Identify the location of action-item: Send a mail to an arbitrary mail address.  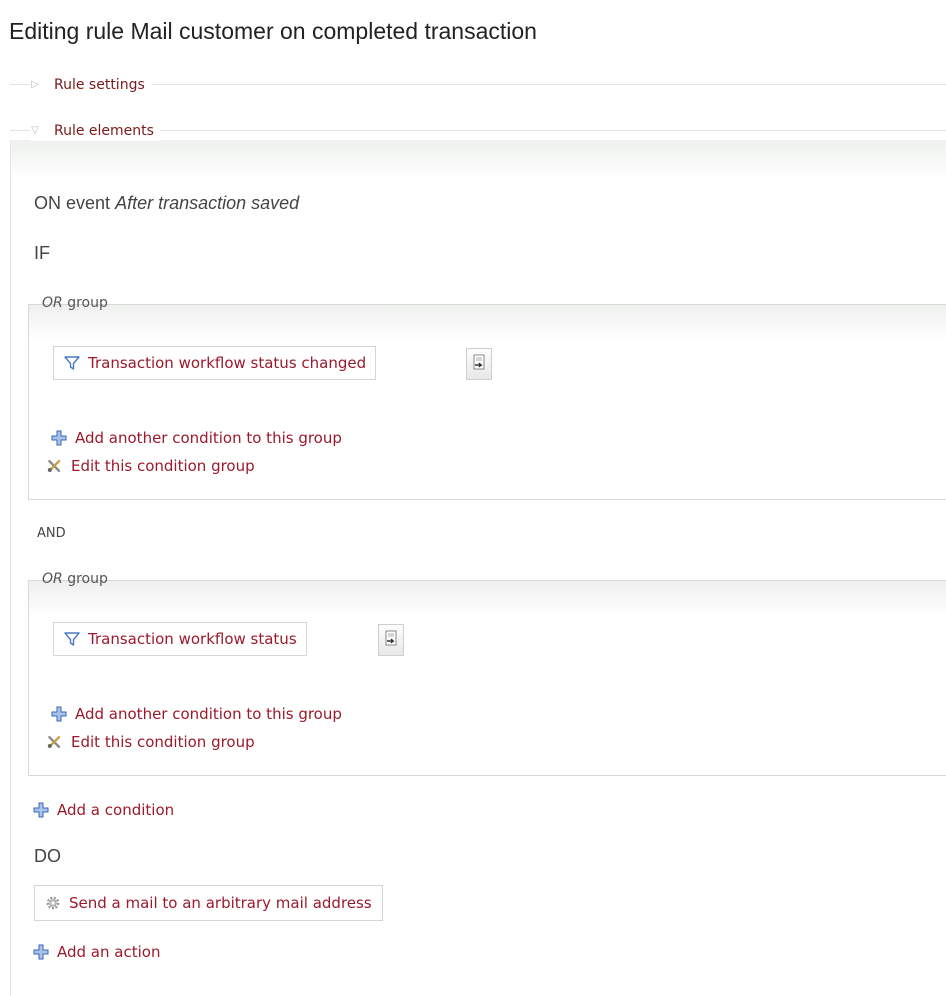
(208, 903).